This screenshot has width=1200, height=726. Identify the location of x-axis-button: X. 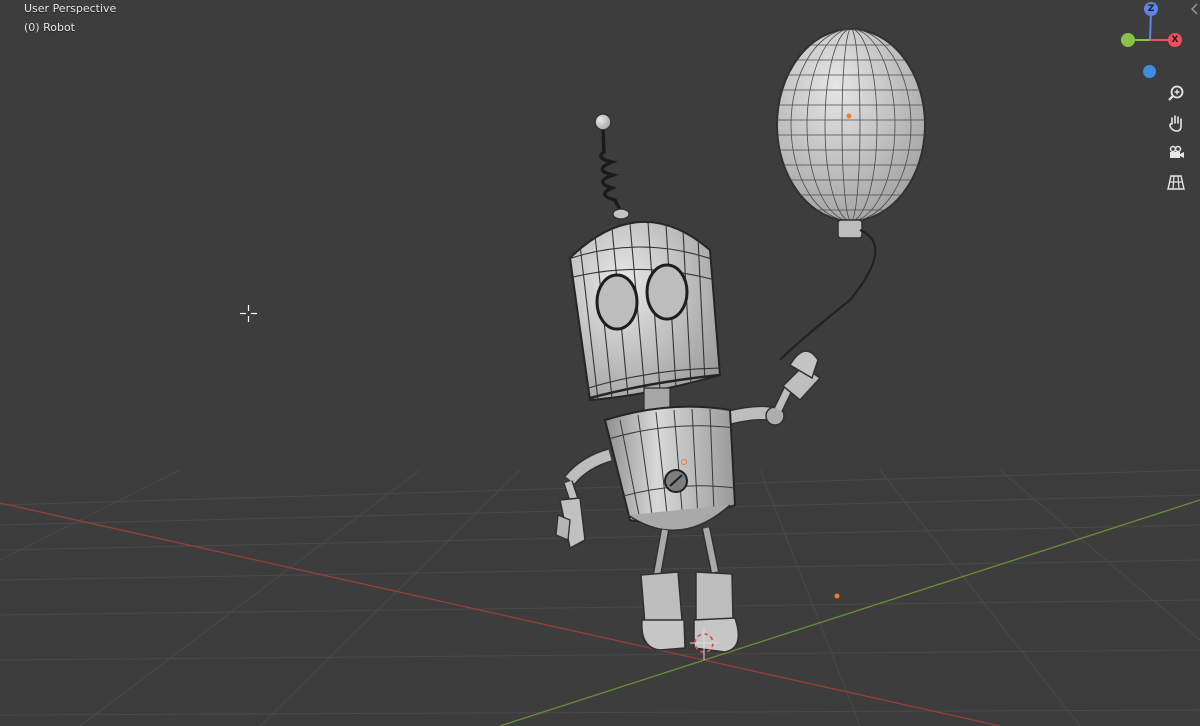
(1175, 40).